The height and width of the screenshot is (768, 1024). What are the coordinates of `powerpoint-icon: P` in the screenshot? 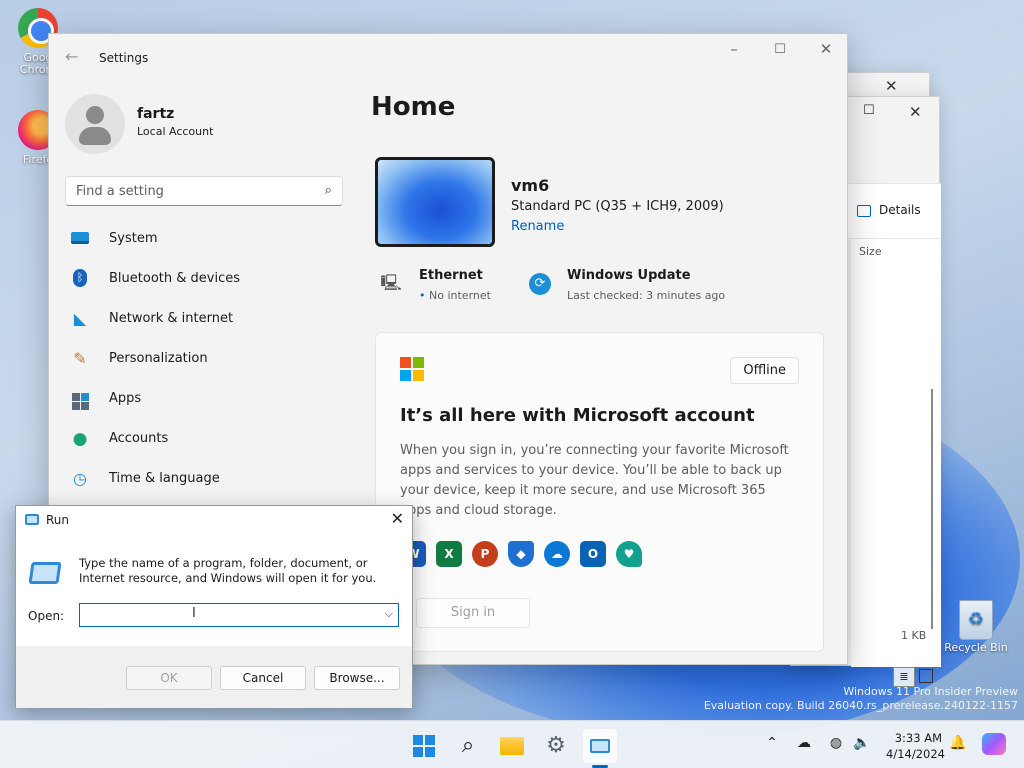 It's located at (485, 554).